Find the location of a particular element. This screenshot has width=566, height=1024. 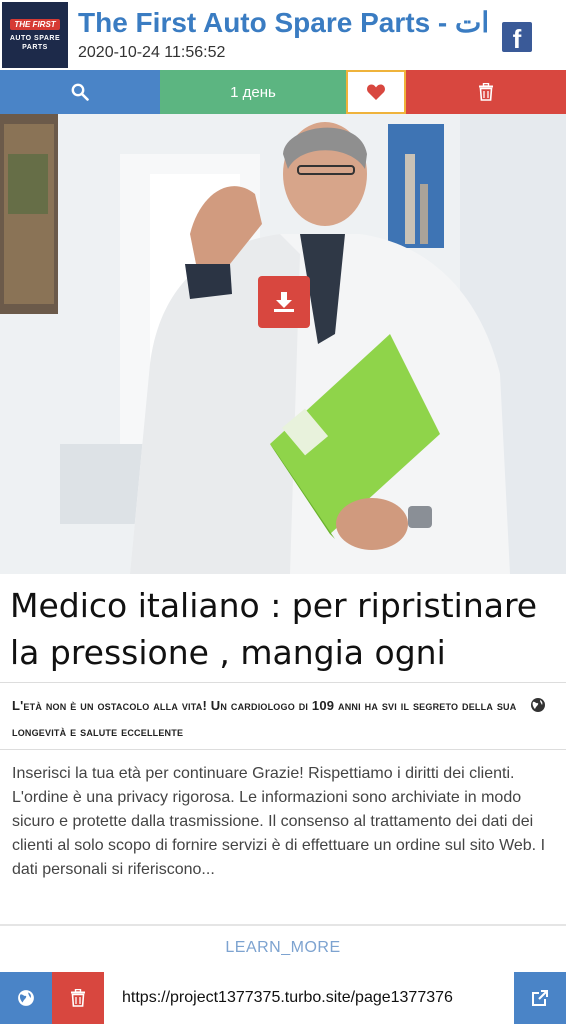

search-button is located at coordinates (80, 92).